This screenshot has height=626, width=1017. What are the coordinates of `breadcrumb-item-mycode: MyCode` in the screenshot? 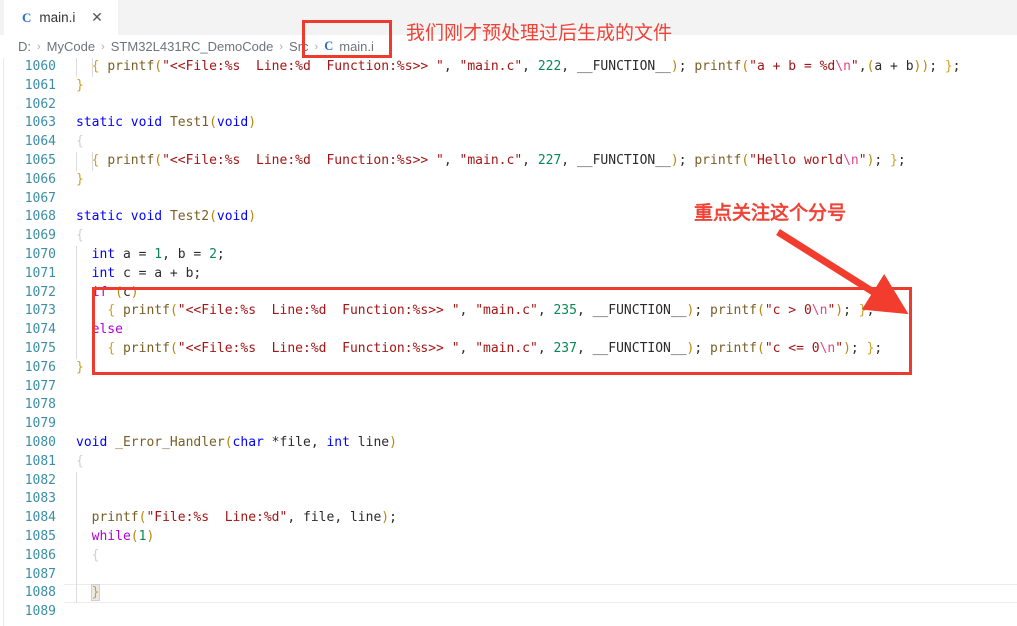 It's located at (71, 46).